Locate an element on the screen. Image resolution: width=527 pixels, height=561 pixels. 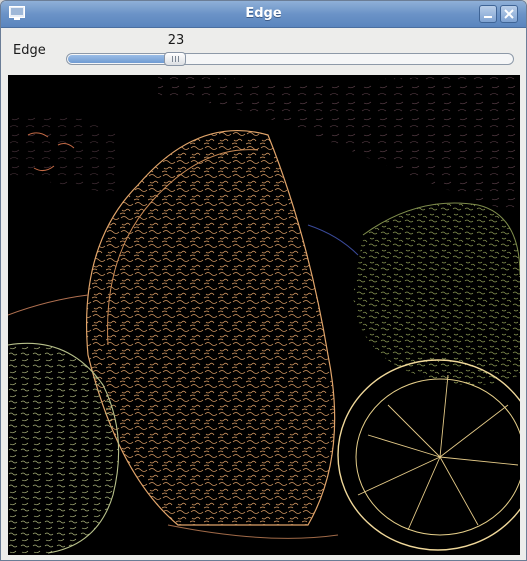
close-icon is located at coordinates (509, 14).